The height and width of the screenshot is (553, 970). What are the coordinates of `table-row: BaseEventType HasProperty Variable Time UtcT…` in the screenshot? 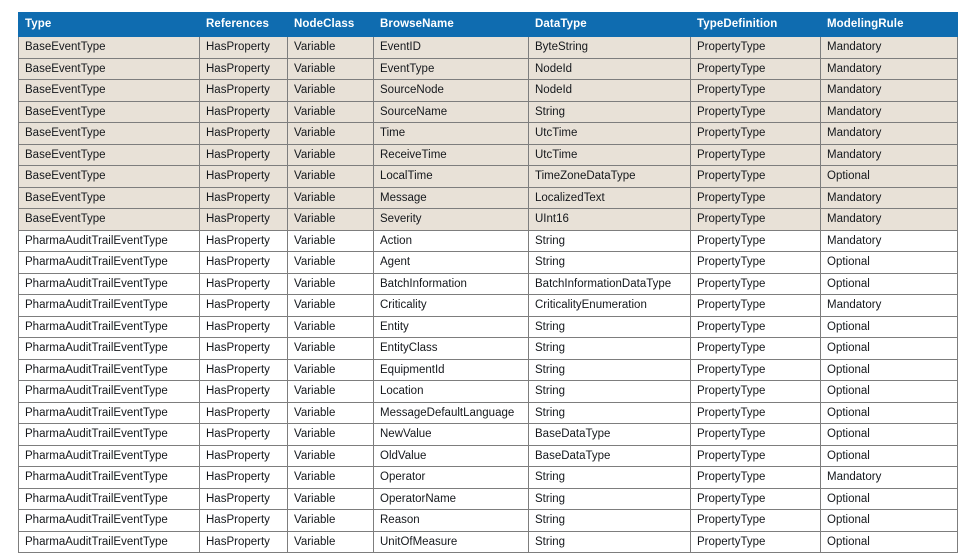 It's located at (488, 133).